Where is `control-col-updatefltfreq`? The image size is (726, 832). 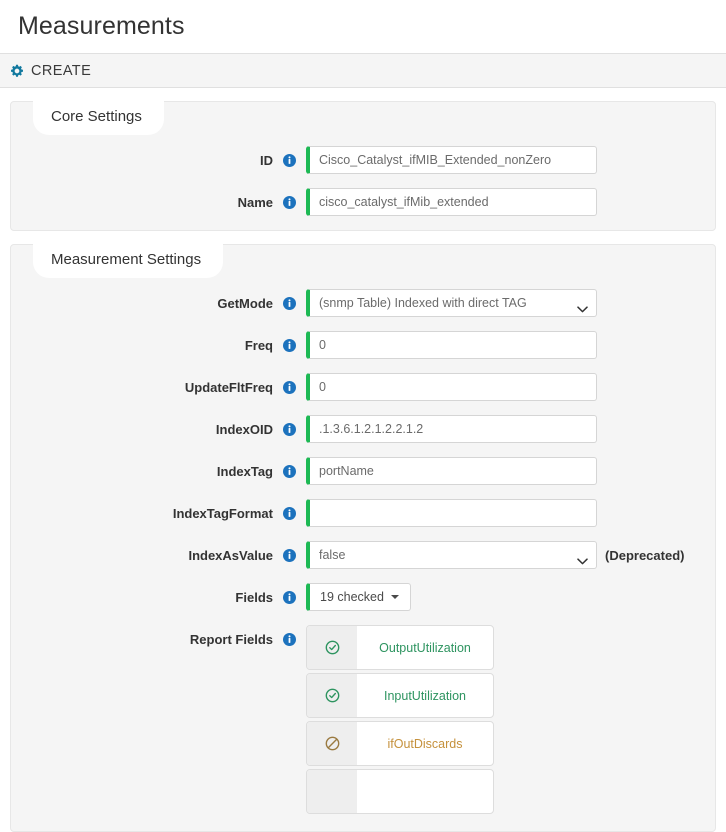
control-col-updatefltfreq is located at coordinates (510, 387).